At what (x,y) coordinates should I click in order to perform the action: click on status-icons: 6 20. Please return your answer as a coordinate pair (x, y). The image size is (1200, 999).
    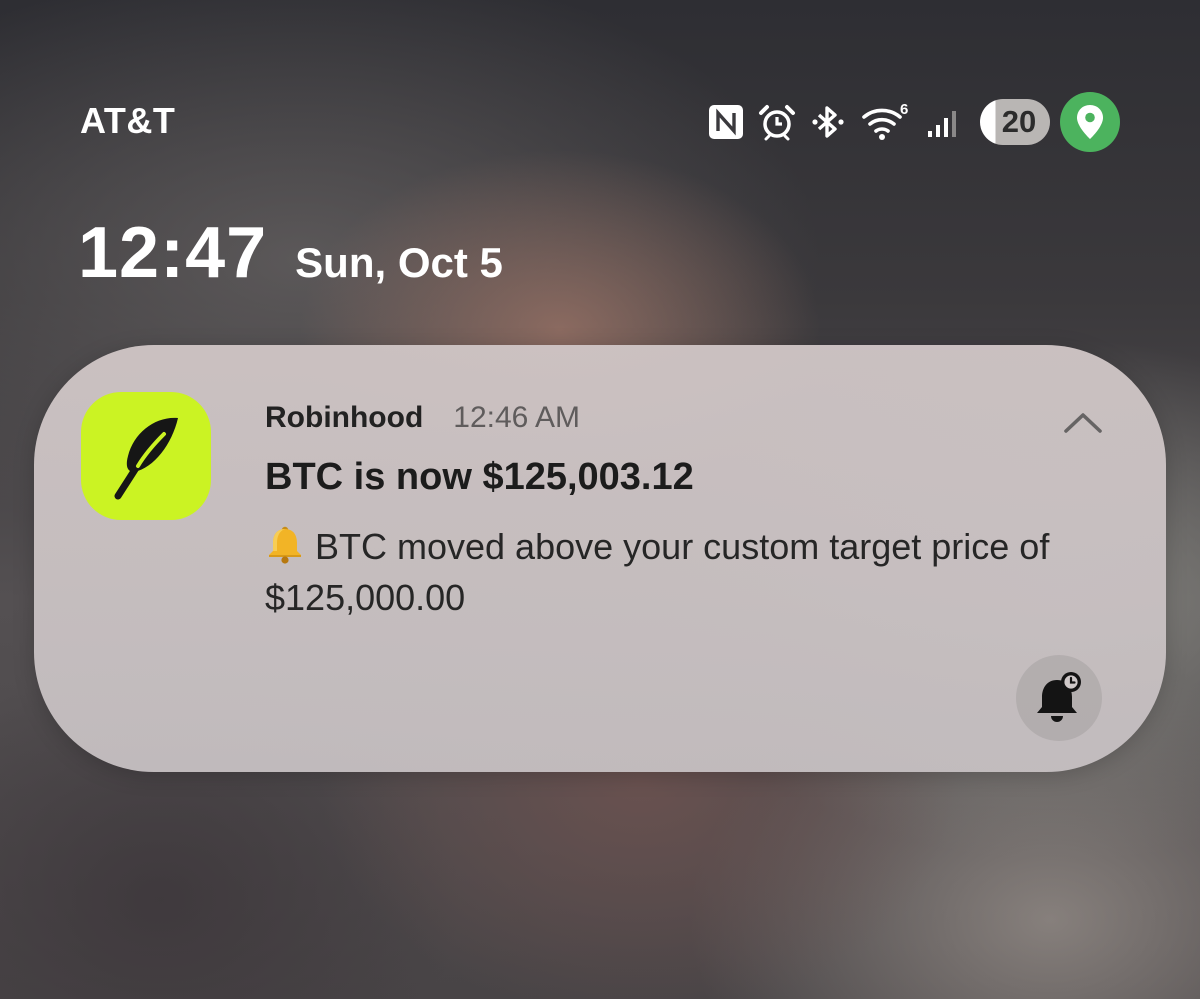
    Looking at the image, I should click on (914, 122).